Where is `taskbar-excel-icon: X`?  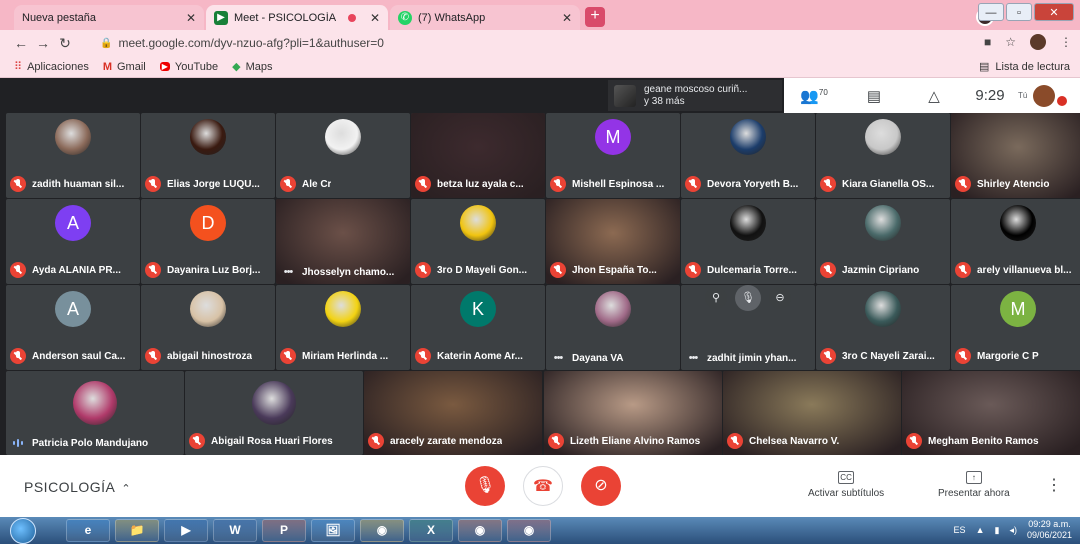
taskbar-excel-icon: X is located at coordinates (431, 530).